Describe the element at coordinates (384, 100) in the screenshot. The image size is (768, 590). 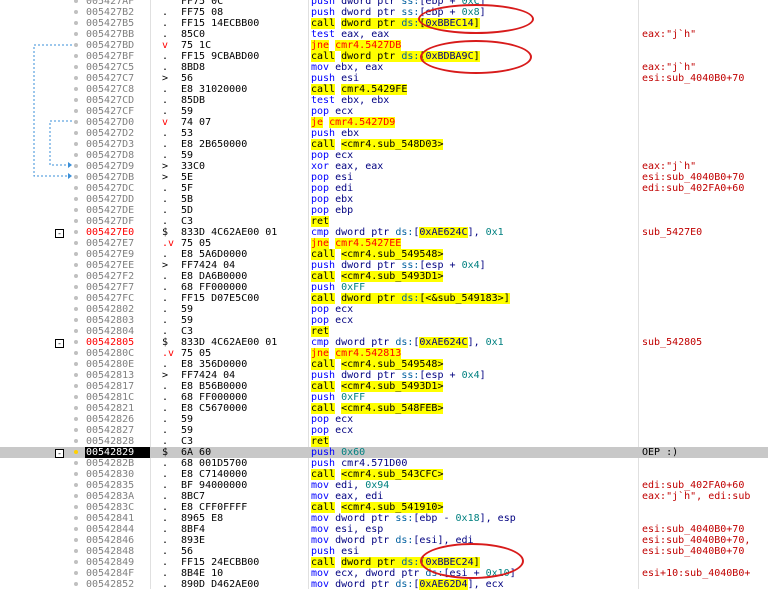
I see `instruction-row: 005427CD. 85DB test ebx, ebx` at that location.